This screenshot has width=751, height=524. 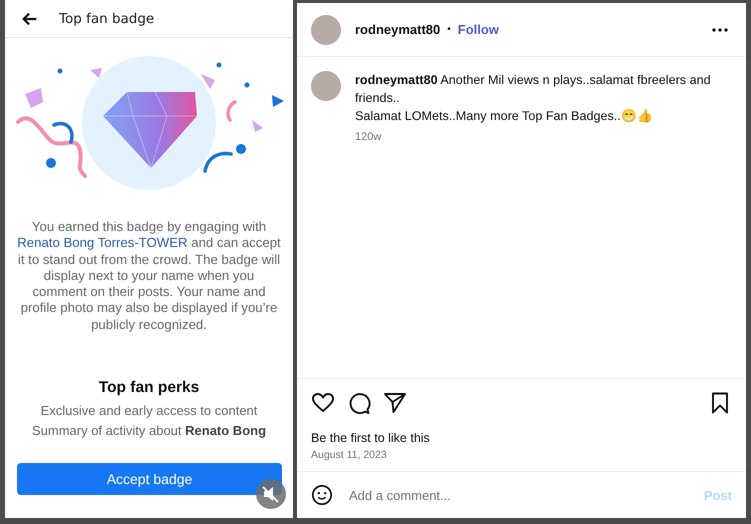 I want to click on post-caption: rodneymatt80 Another Mil views n plays..salamat fbreelers and friends.. Salamat LOMets..Many more Top Fan Badges..😁👍, so click(x=533, y=98).